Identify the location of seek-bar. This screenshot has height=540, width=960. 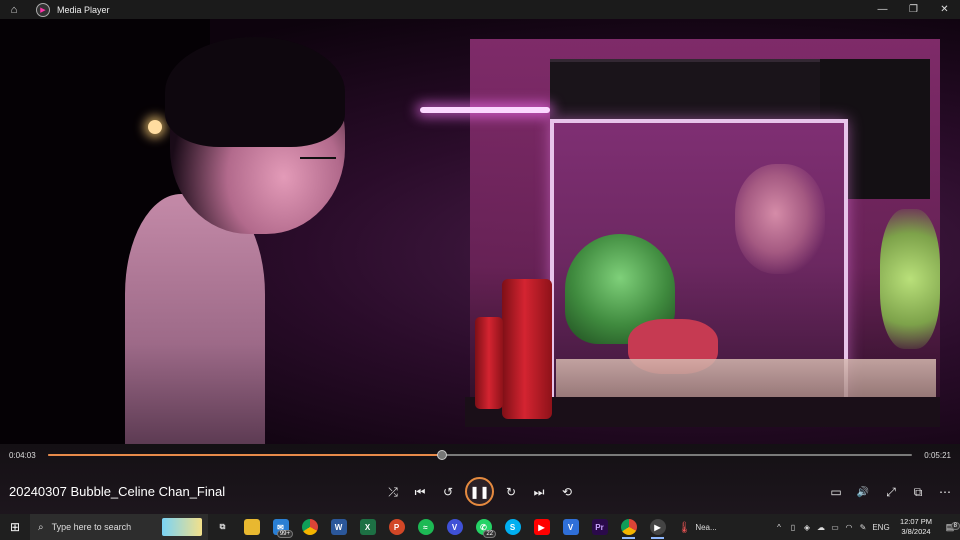
(480, 455).